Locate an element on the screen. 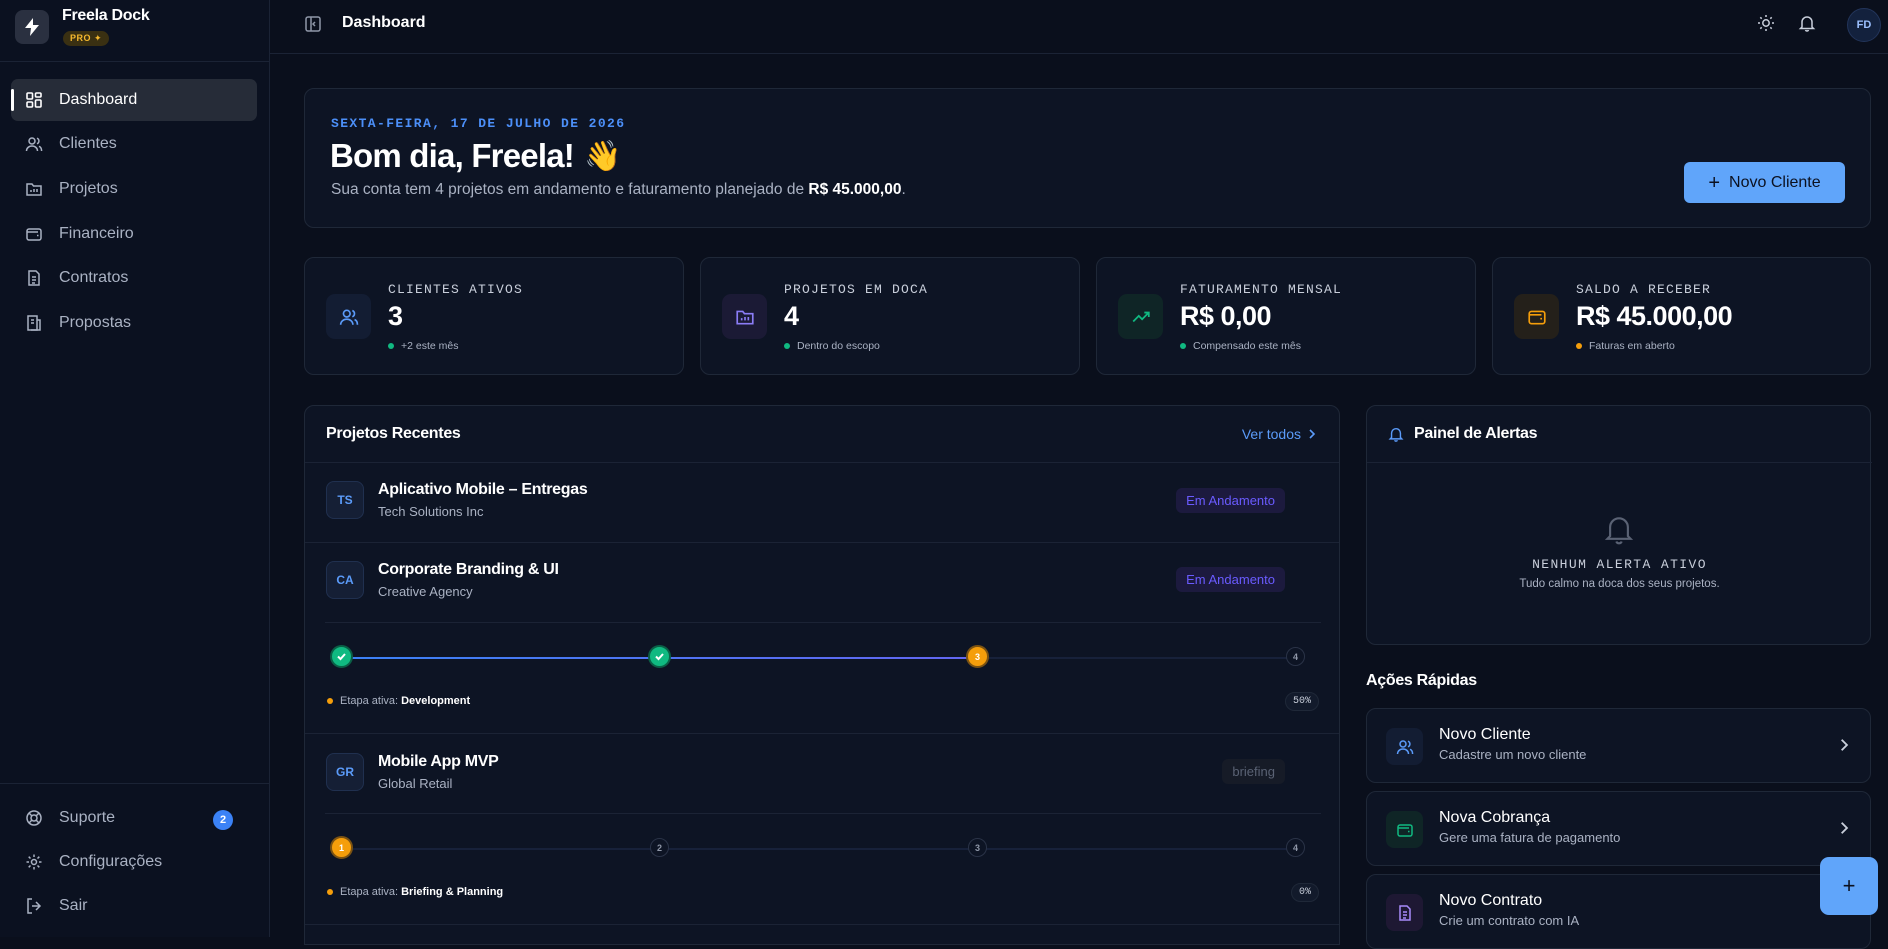 The height and width of the screenshot is (949, 1888). sidebar-item-projetos: Projetos is located at coordinates (134, 189).